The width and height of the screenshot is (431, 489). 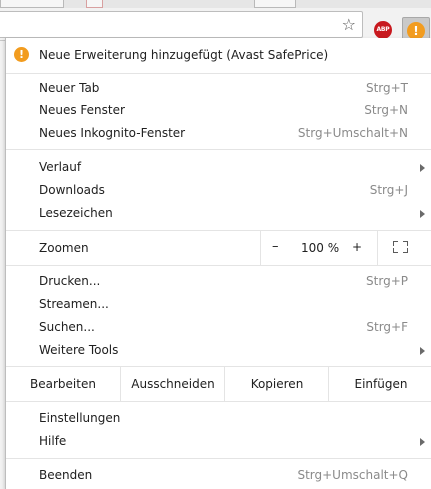 What do you see at coordinates (357, 247) in the screenshot?
I see `zoom-in-button: +` at bounding box center [357, 247].